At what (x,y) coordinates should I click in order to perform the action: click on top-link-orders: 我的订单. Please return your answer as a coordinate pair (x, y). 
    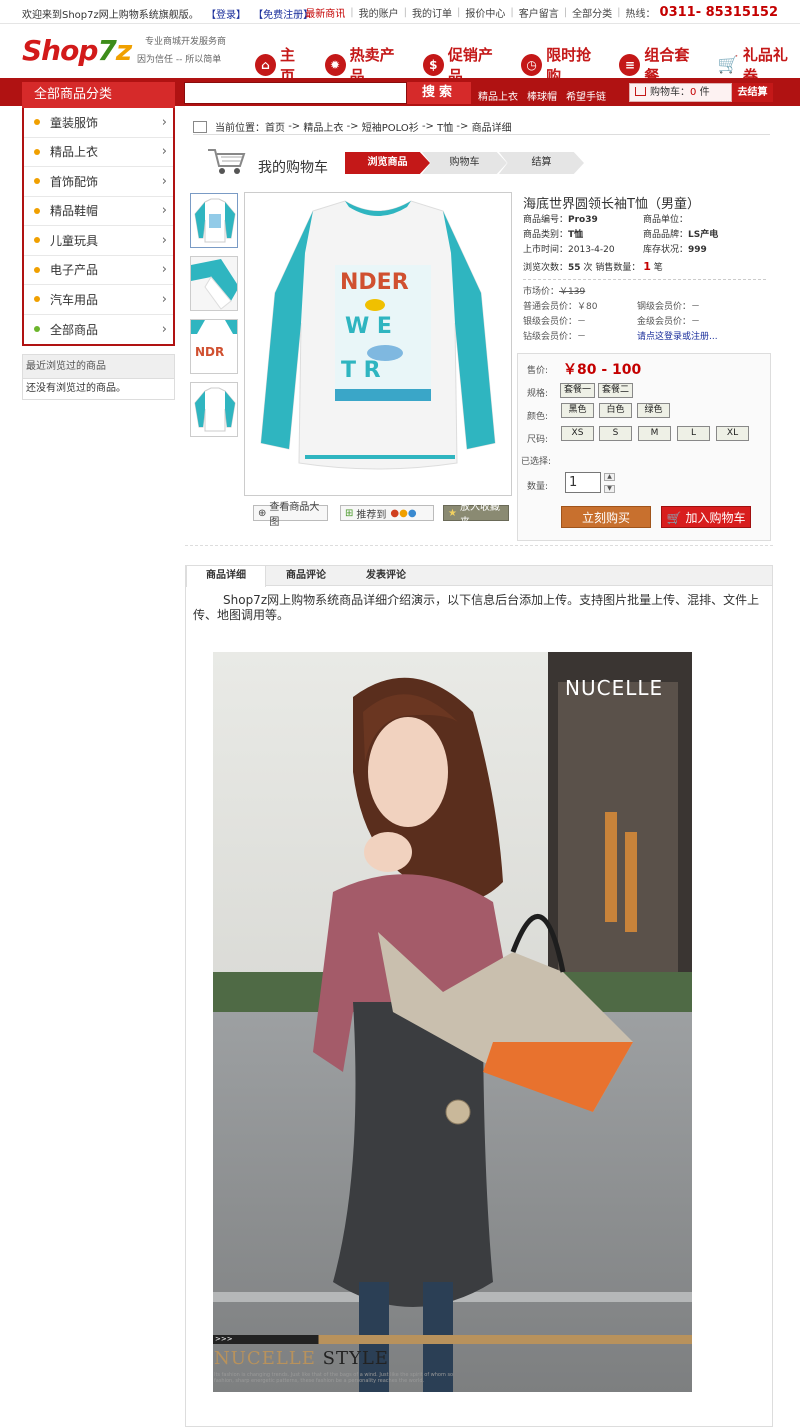
    Looking at the image, I should click on (432, 12).